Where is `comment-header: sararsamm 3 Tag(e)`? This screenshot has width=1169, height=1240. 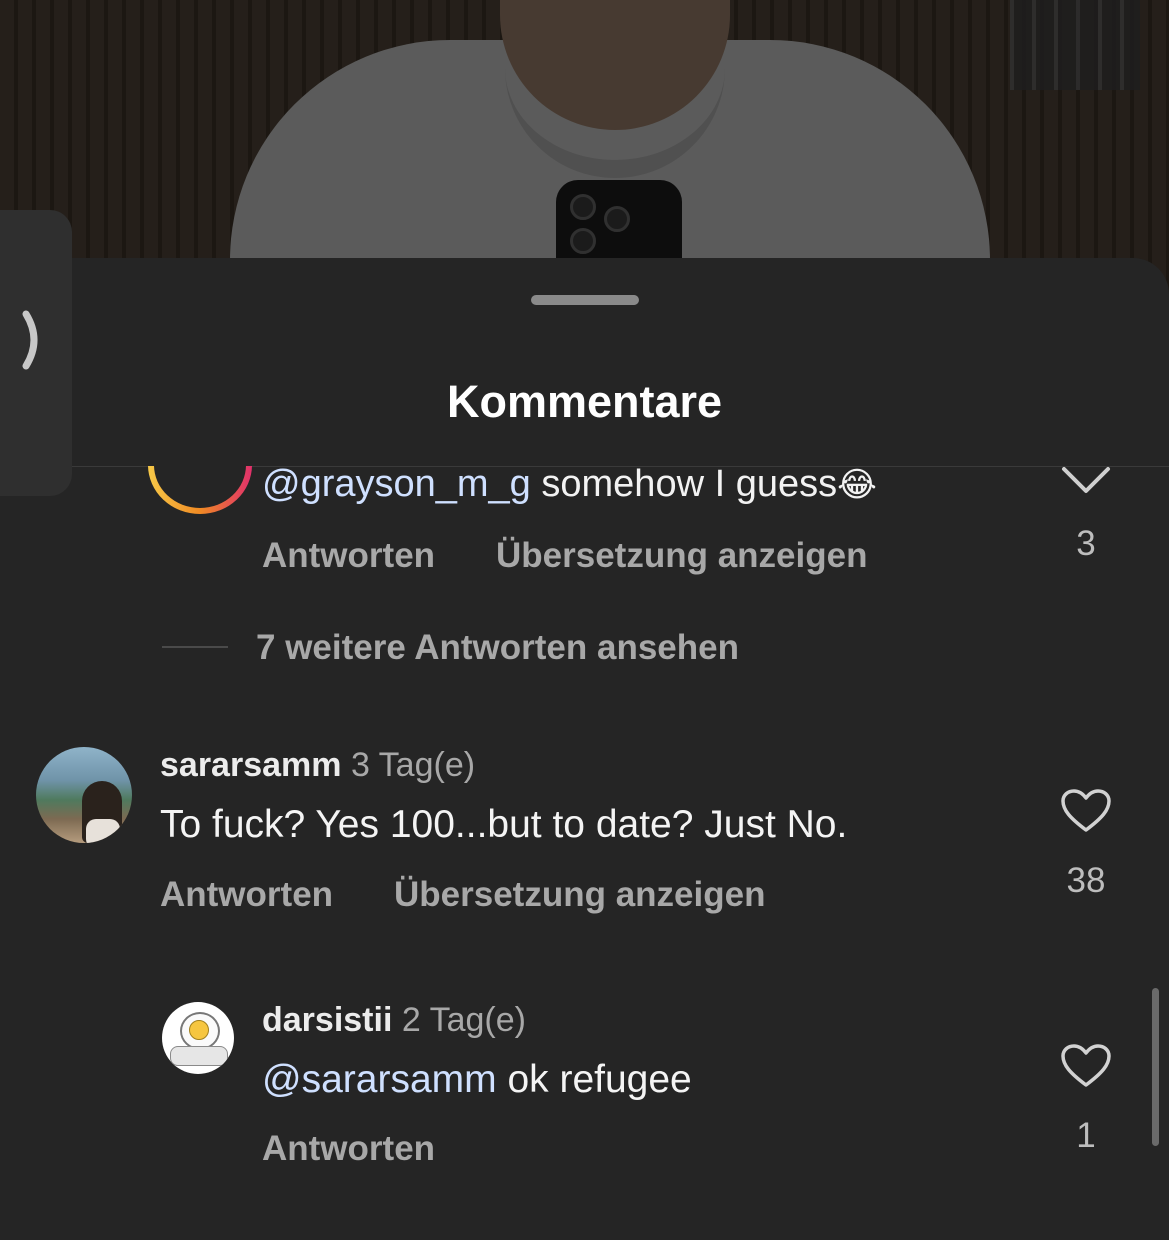 comment-header: sararsamm 3 Tag(e) is located at coordinates (317, 765).